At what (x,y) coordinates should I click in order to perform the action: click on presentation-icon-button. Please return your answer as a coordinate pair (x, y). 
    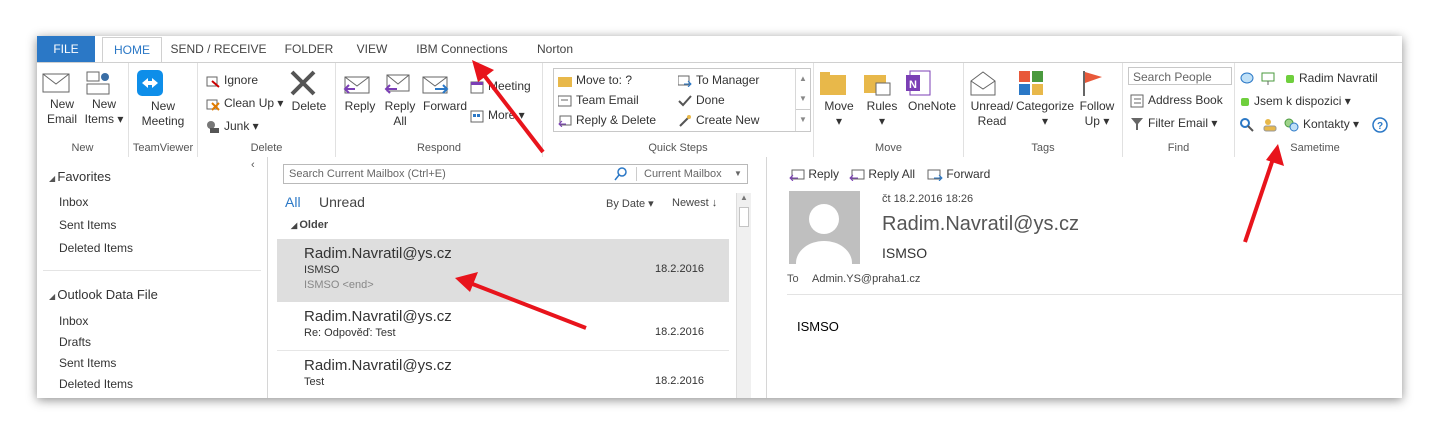
    Looking at the image, I should click on (1270, 78).